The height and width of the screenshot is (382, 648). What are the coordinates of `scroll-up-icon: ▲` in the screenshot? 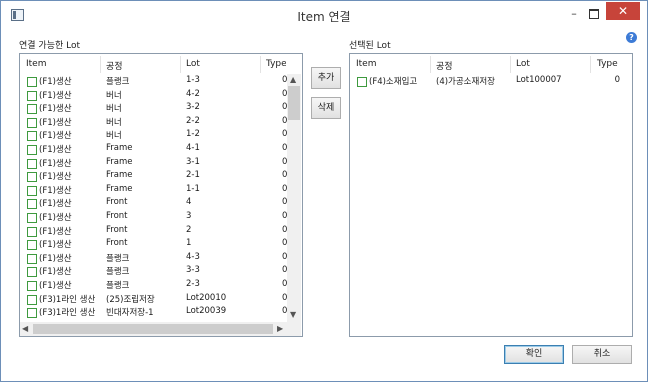 It's located at (293, 79).